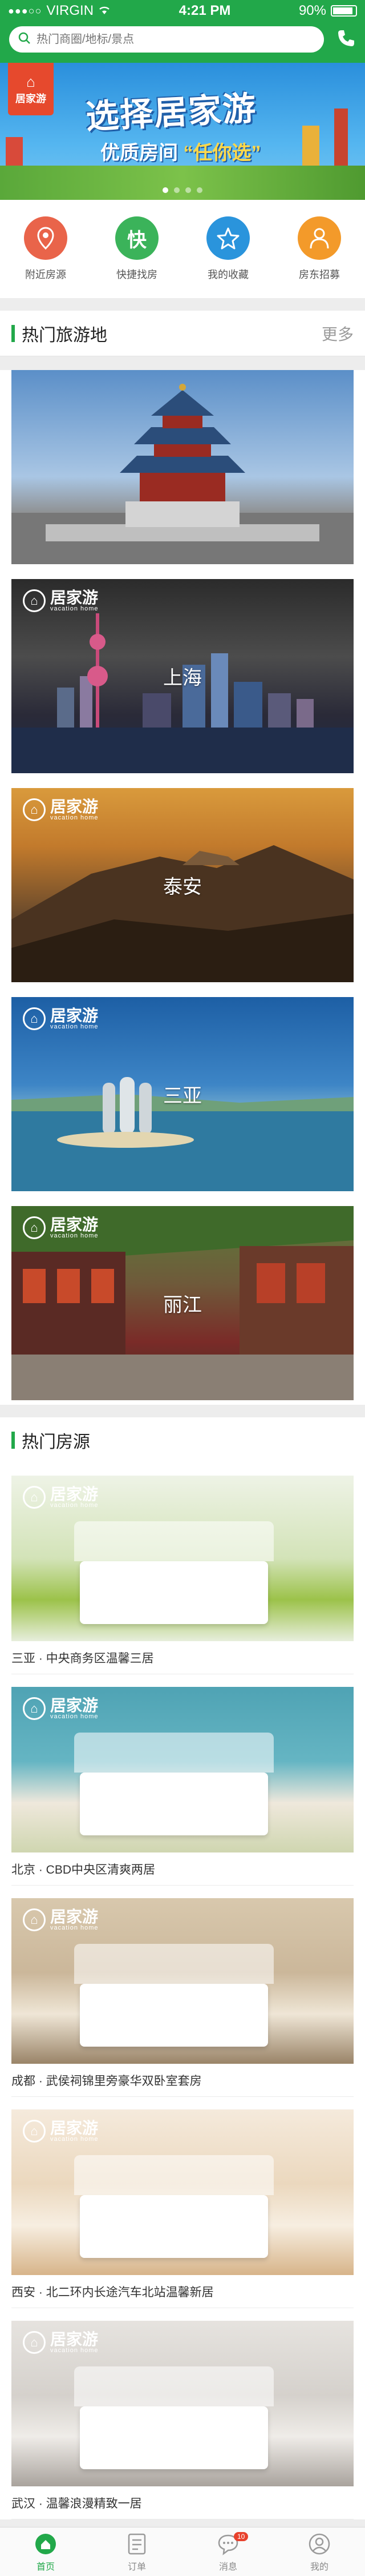  I want to click on tab-profile: 我的, so click(319, 2551).